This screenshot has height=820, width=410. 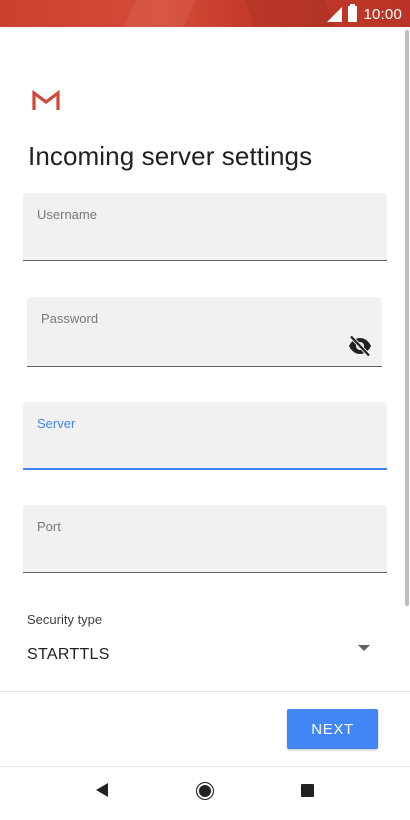 What do you see at coordinates (56, 423) in the screenshot?
I see `server-label: Server` at bounding box center [56, 423].